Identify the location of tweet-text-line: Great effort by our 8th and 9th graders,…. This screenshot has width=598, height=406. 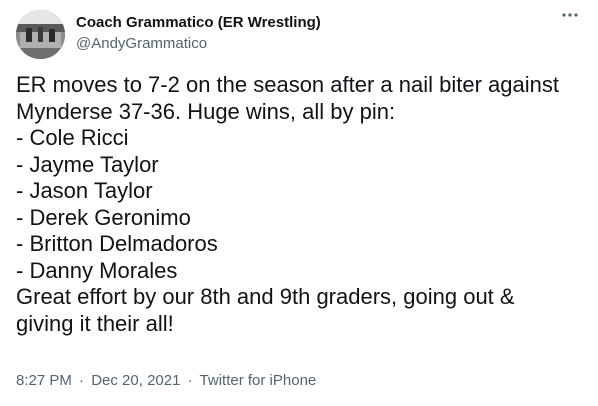
(265, 296).